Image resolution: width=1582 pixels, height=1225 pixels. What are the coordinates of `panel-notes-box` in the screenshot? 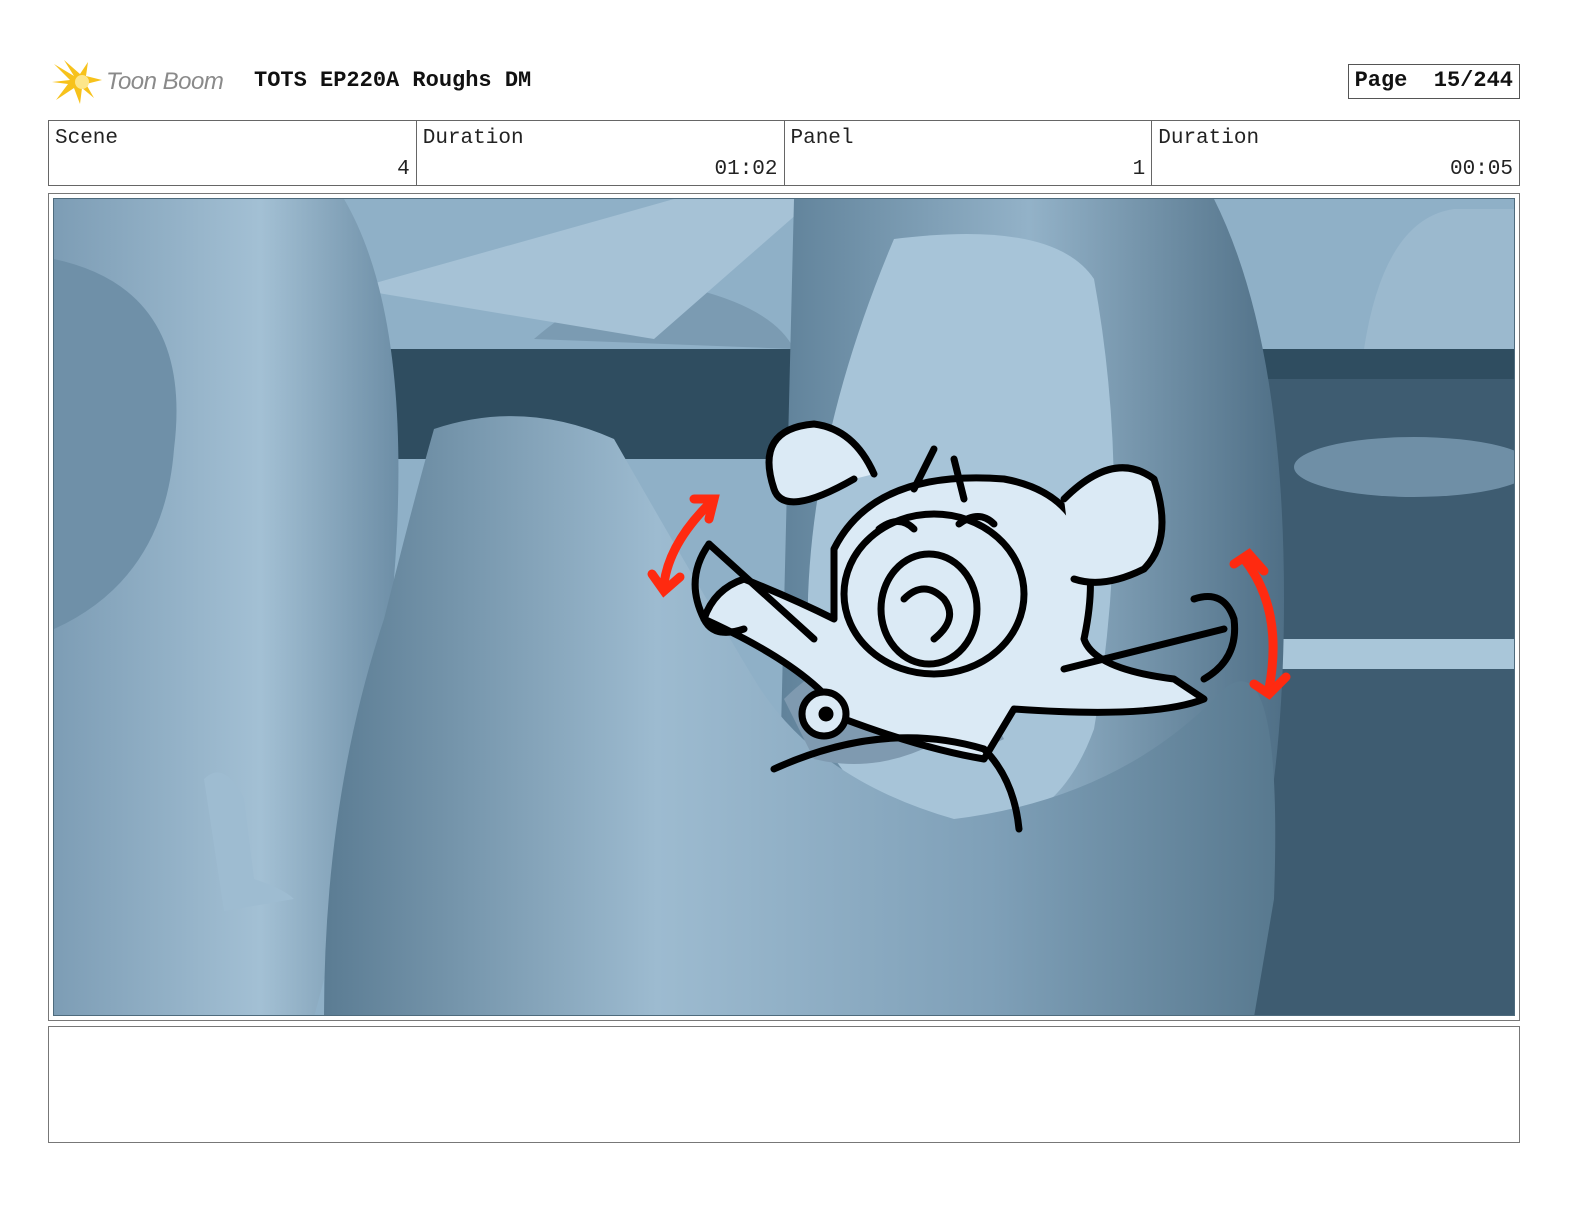 It's located at (784, 1084).